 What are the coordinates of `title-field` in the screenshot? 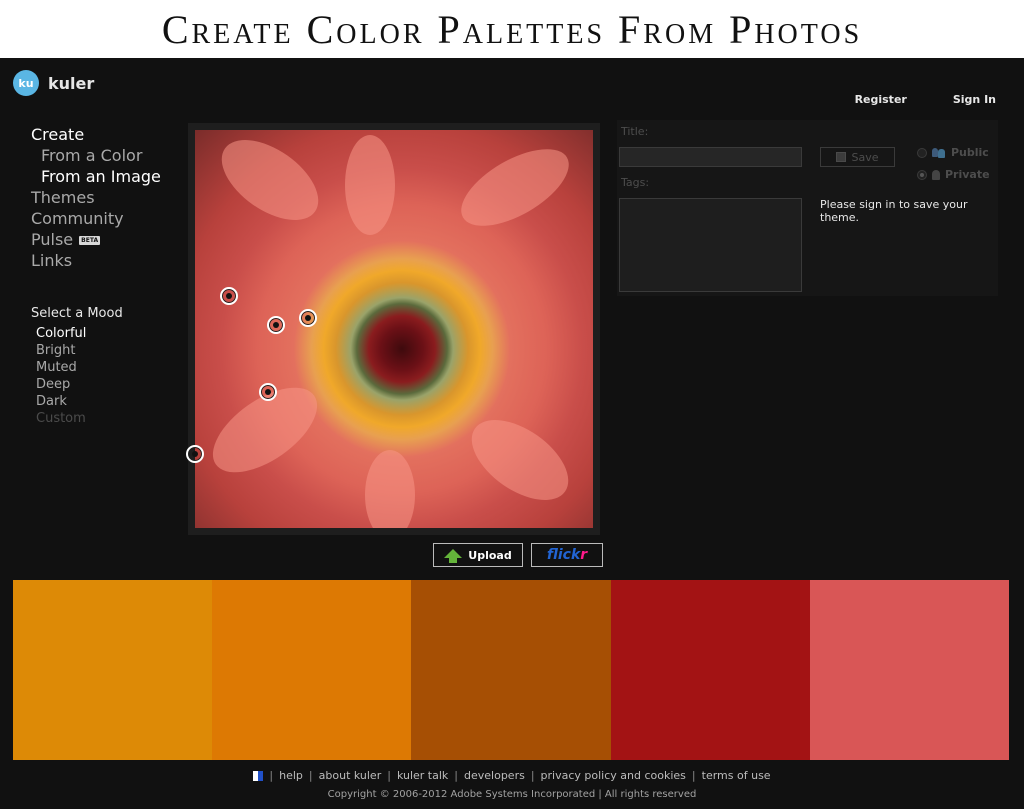 It's located at (710, 157).